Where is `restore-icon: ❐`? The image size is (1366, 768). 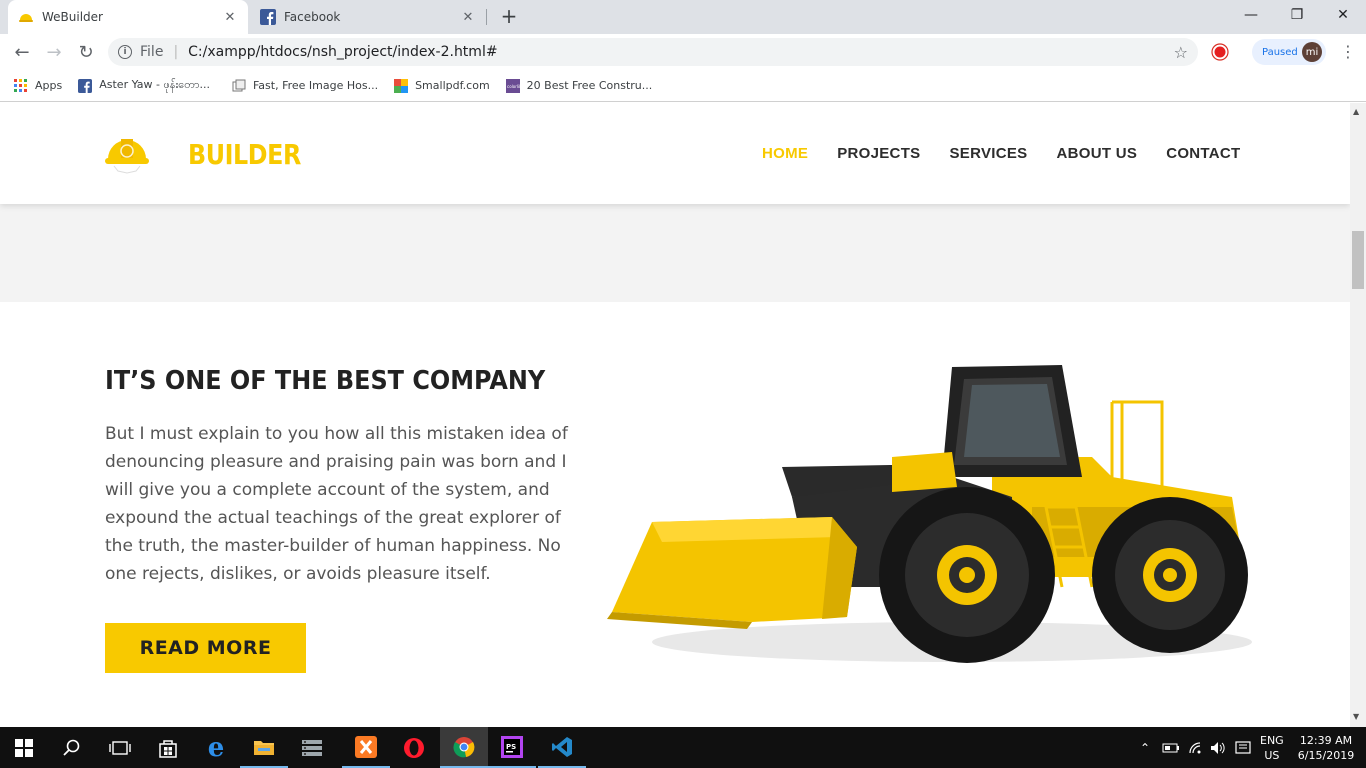 restore-icon: ❐ is located at coordinates (1297, 15).